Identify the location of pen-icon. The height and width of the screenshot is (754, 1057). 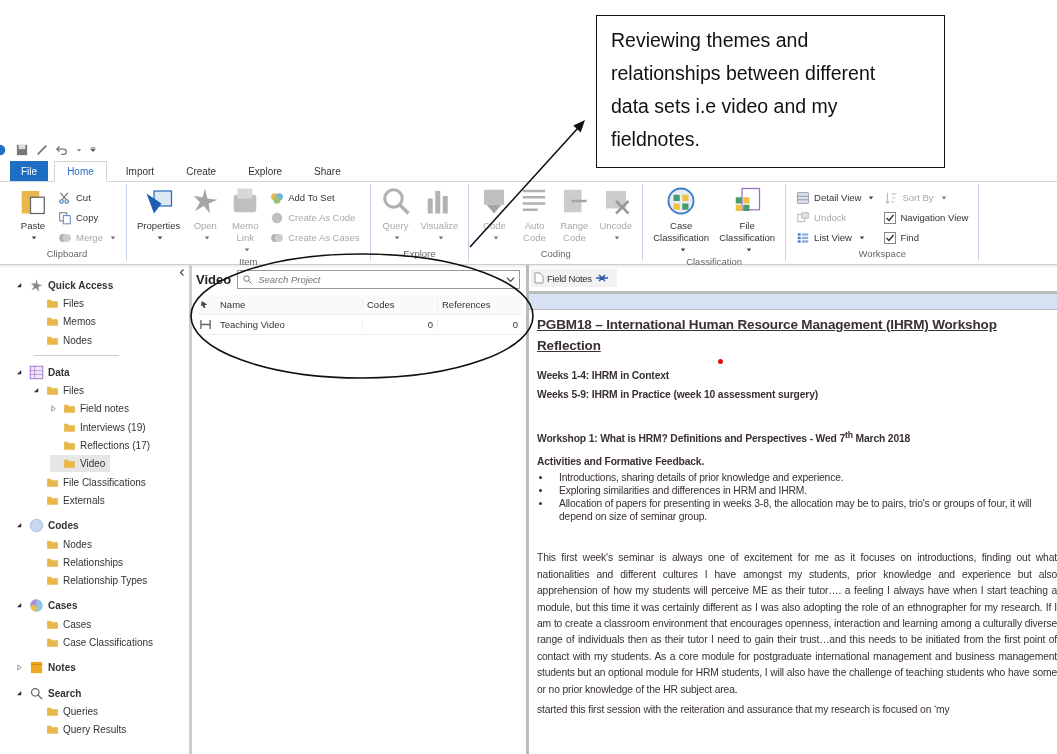
(42, 150).